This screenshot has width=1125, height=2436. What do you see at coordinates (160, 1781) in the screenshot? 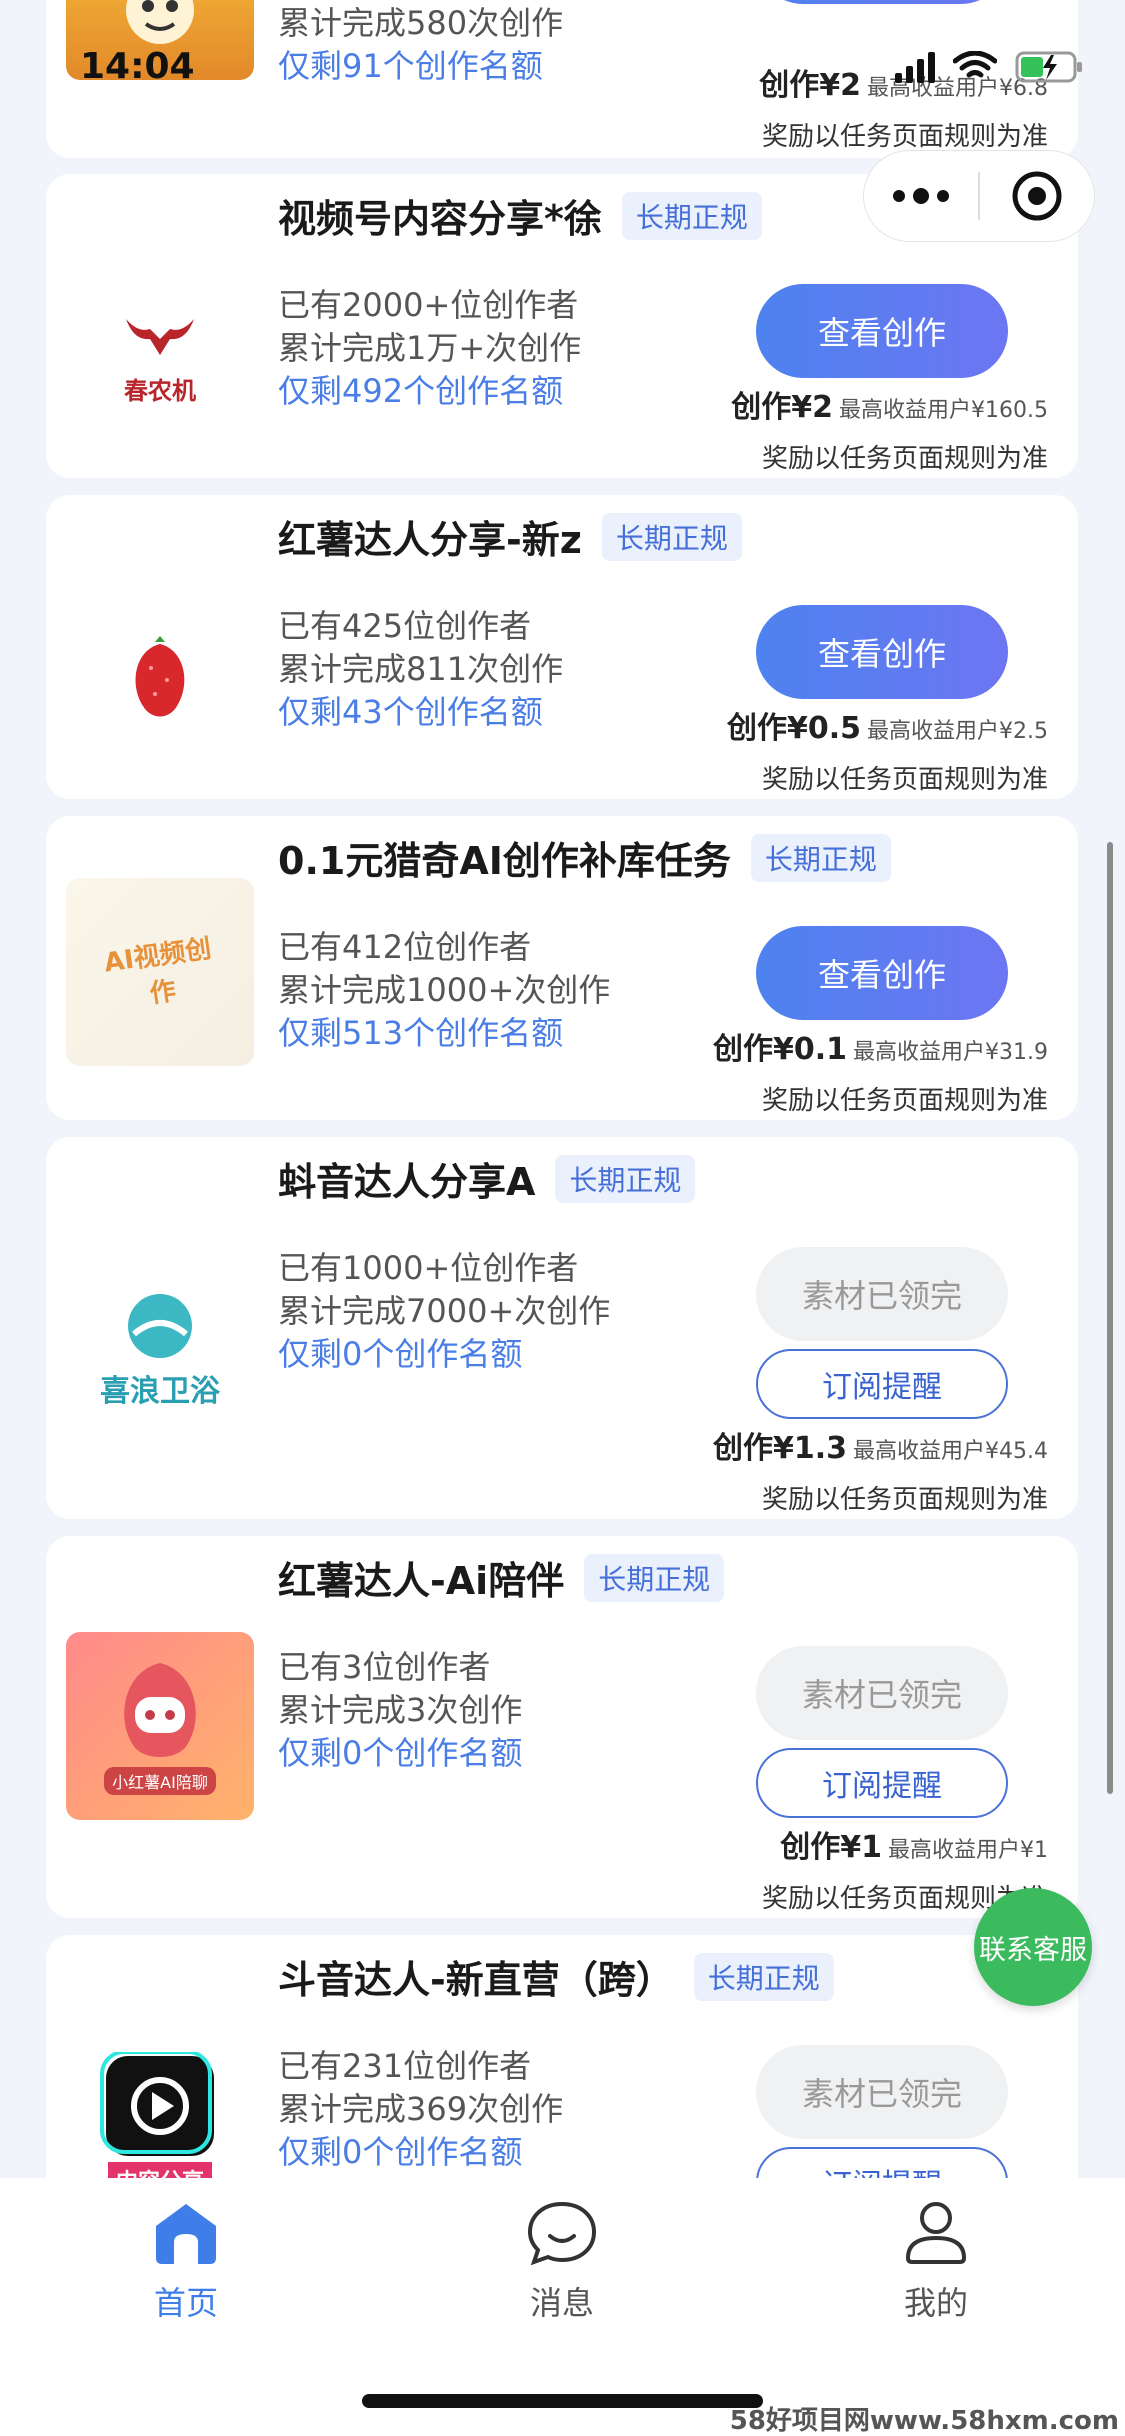
I see `logo-text: 小红薯AI陪聊` at bounding box center [160, 1781].